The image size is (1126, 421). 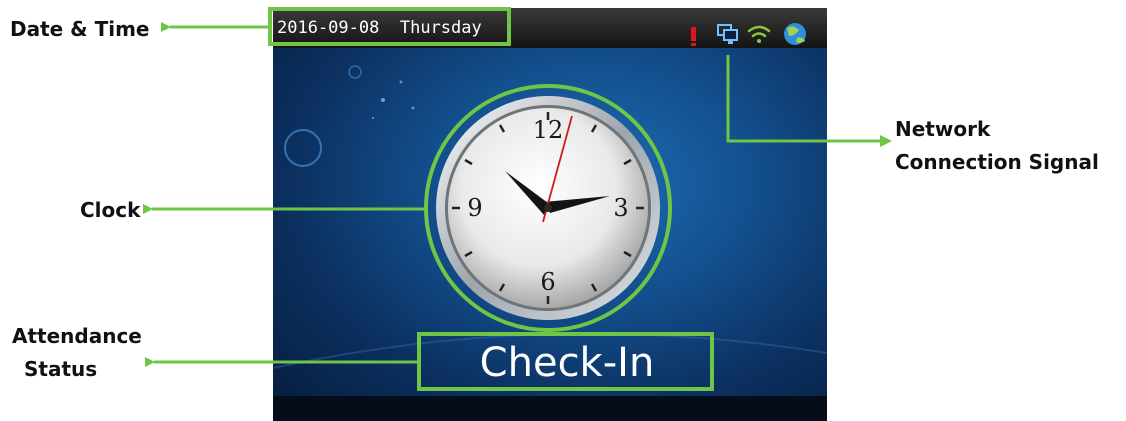 I want to click on clock-highlight-ring, so click(x=548, y=208).